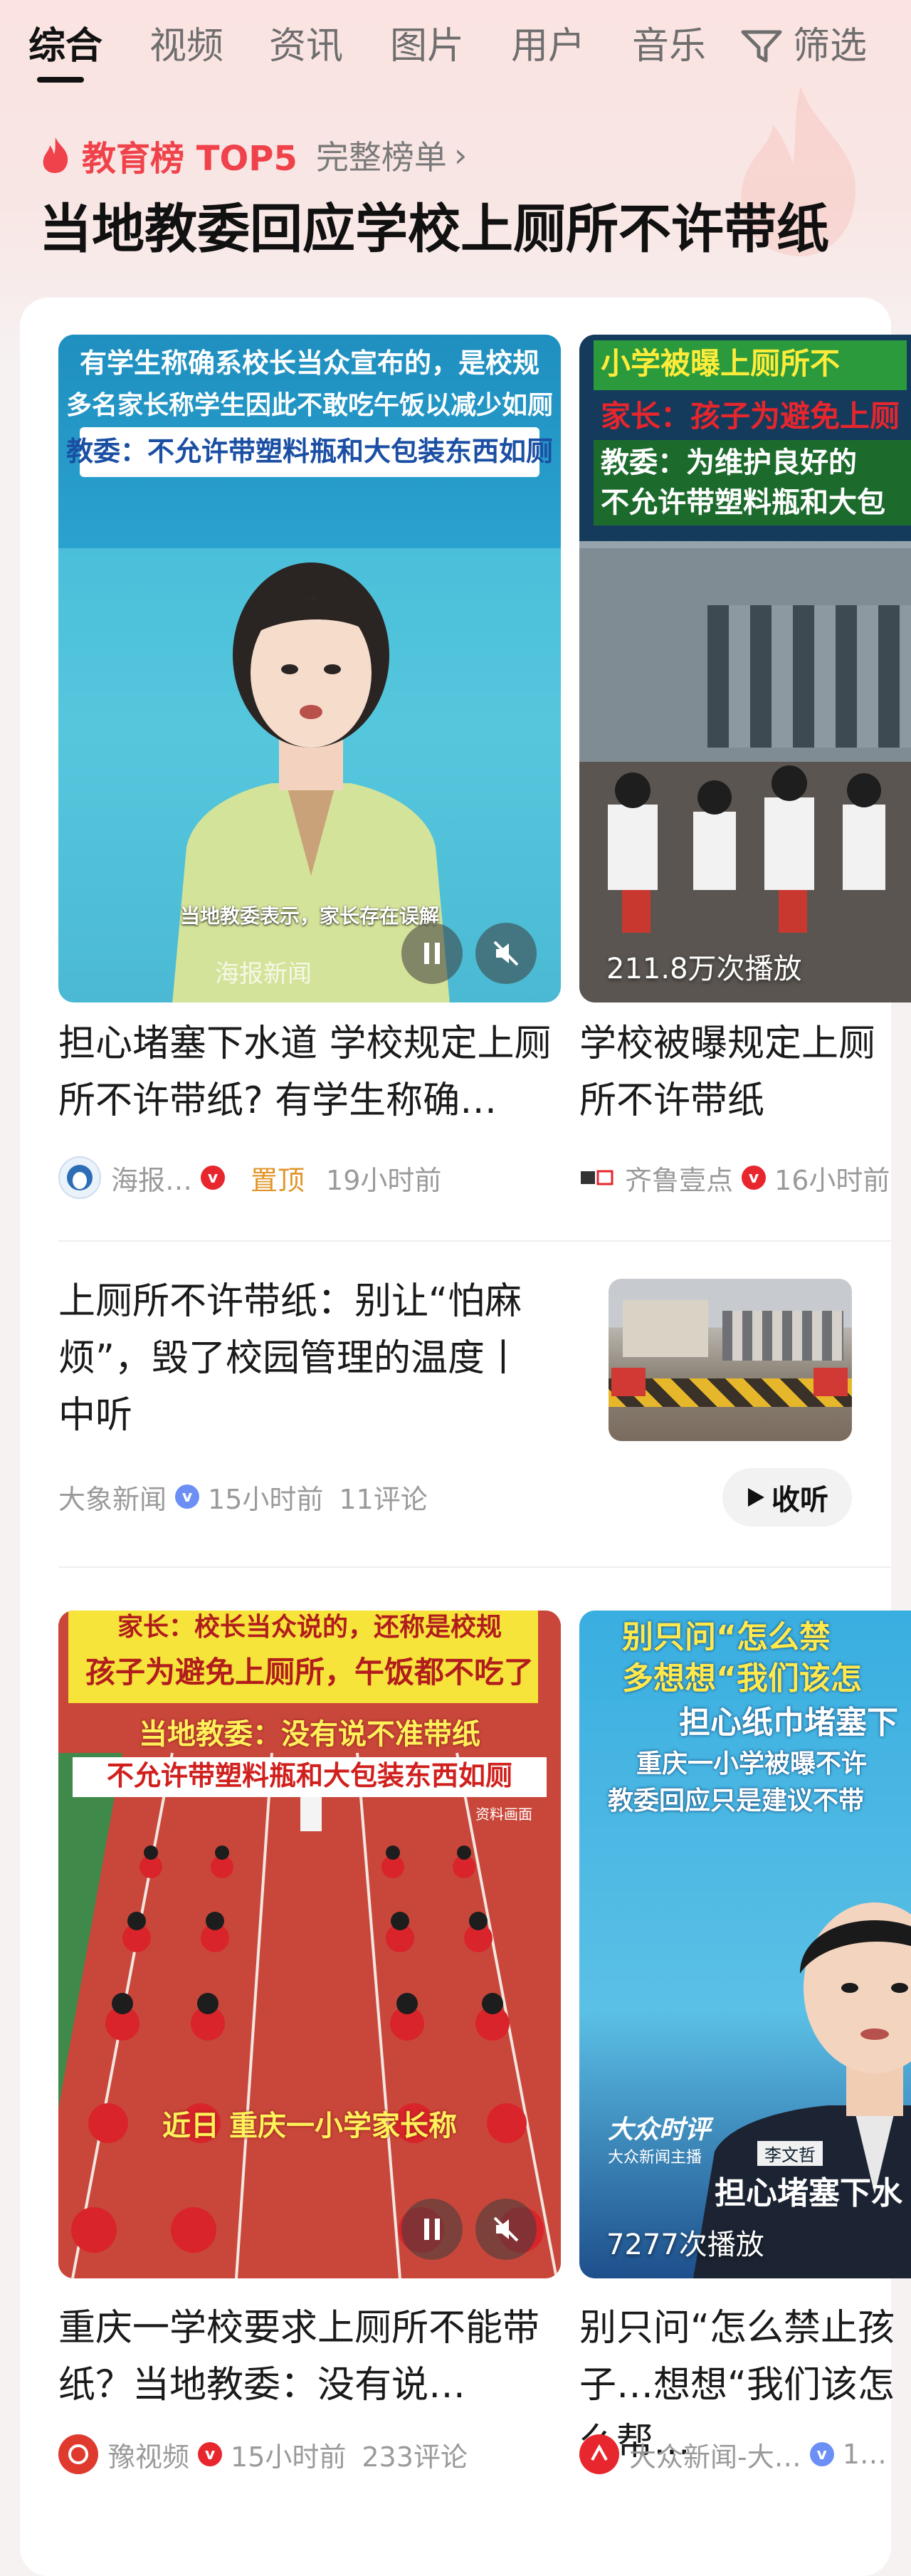 This screenshot has height=2576, width=911. What do you see at coordinates (65, 46) in the screenshot?
I see `tab-all: 综合` at bounding box center [65, 46].